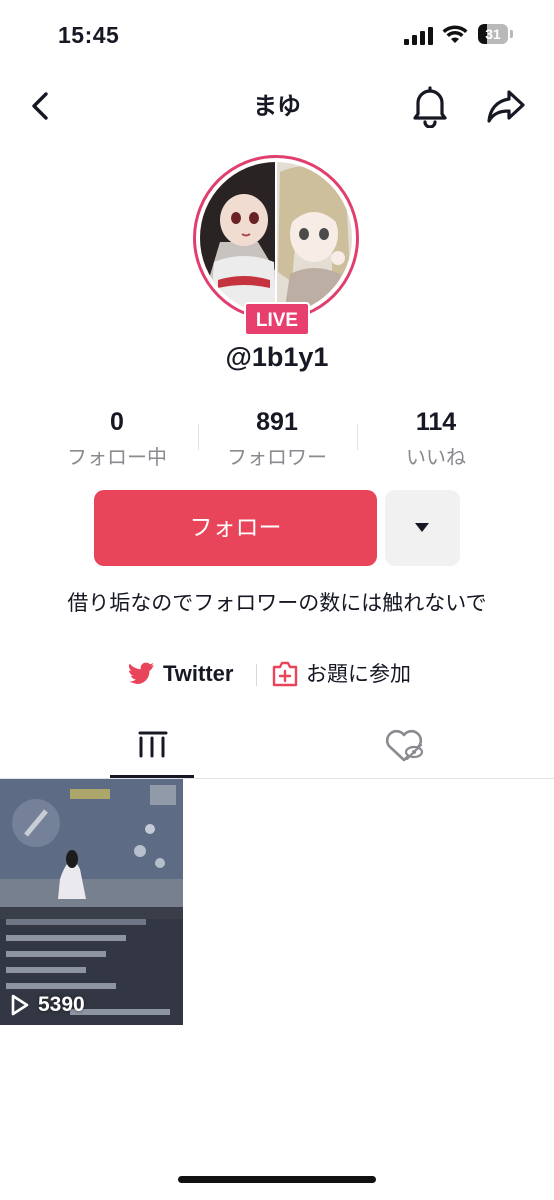 This screenshot has width=554, height=1200. I want to click on cellular-signal-icon, so click(418, 36).